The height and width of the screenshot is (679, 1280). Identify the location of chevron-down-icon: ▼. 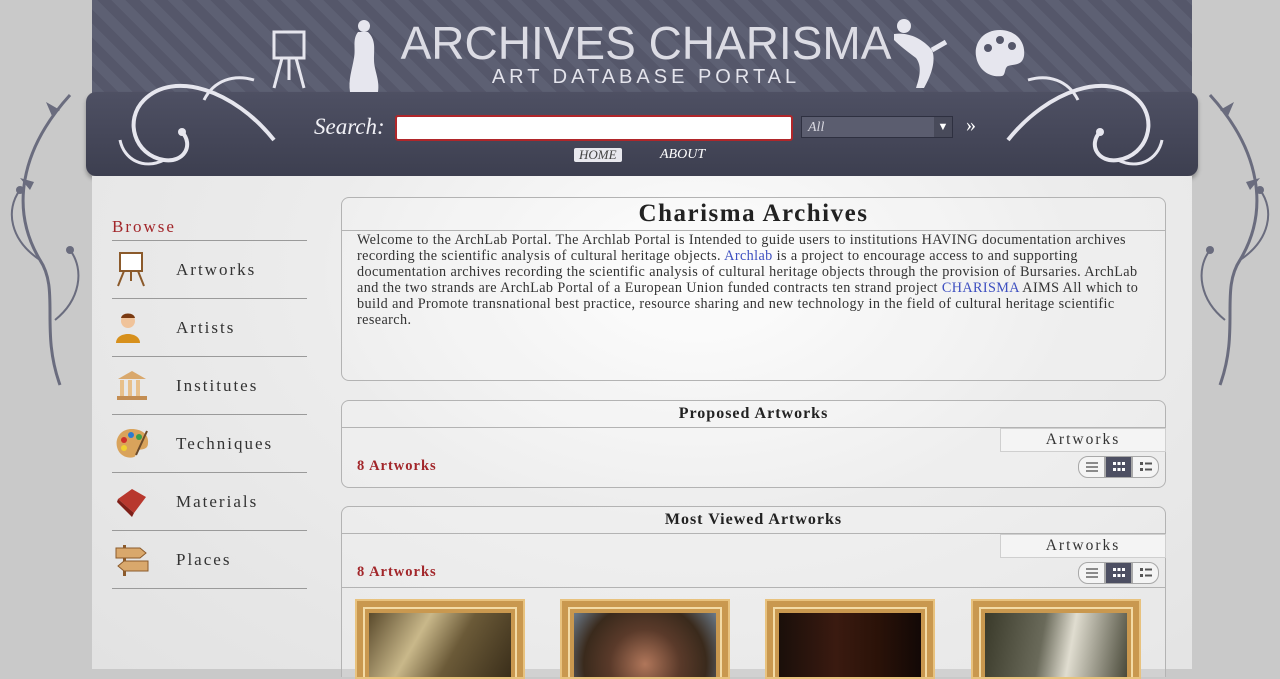
(943, 127).